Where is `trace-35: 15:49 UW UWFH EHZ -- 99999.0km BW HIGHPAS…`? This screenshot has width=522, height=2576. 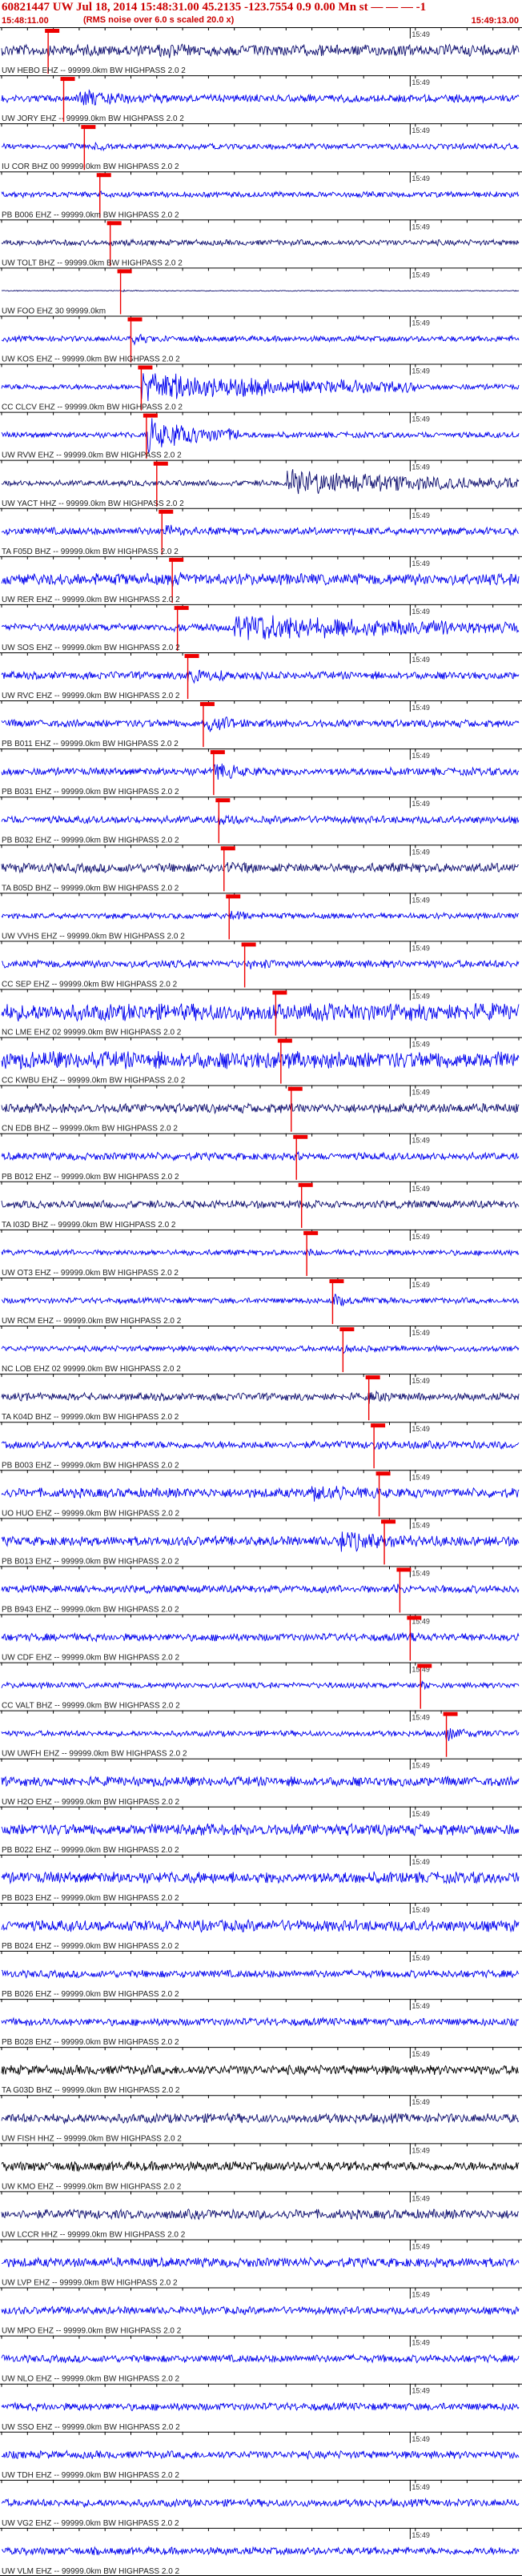
trace-35: 15:49 UW UWFH EHZ -- 99999.0km BW HIGHPAS… is located at coordinates (261, 1734).